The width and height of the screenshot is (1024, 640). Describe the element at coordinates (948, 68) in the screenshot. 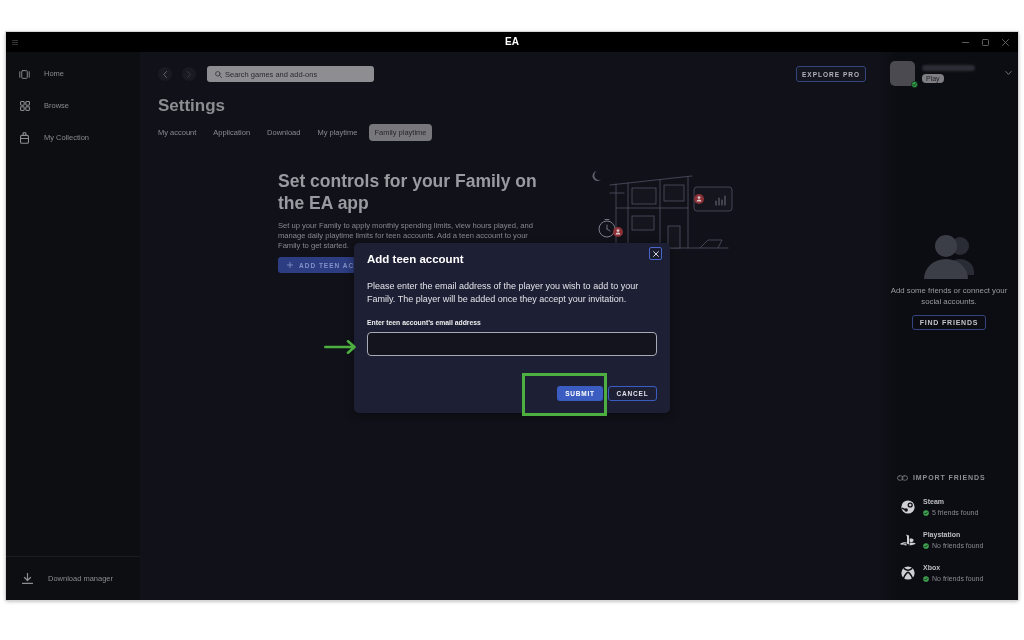

I see `blurred-name-bar` at that location.